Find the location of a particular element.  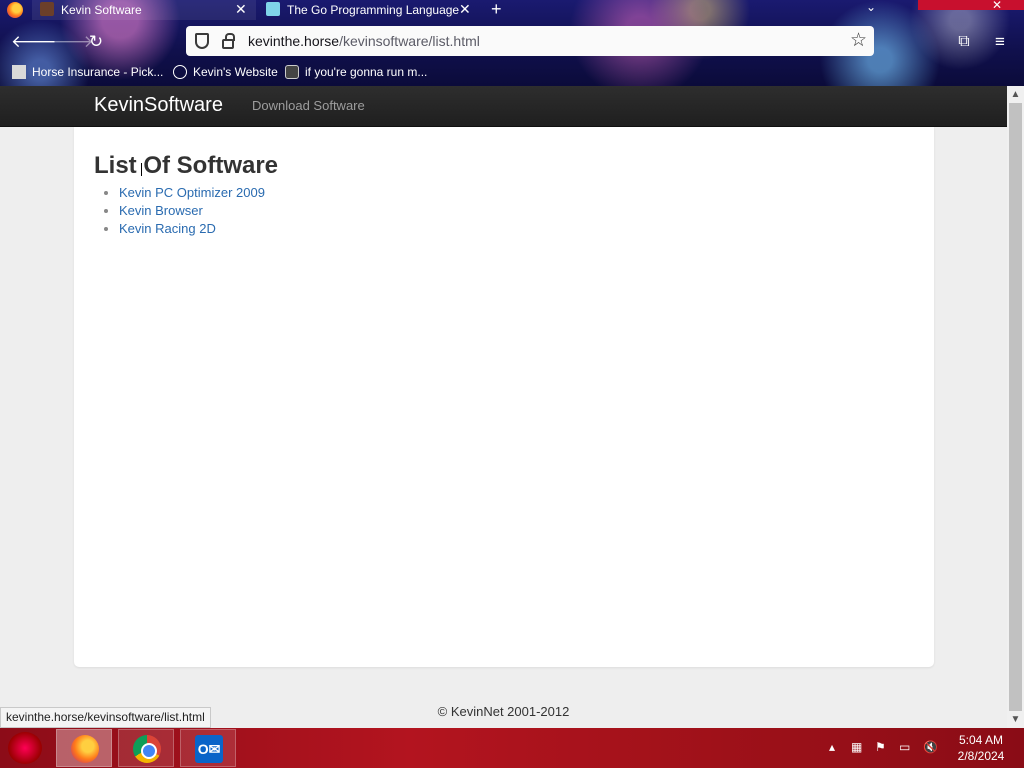

clock-time: 5:04 AM is located at coordinates (981, 740).